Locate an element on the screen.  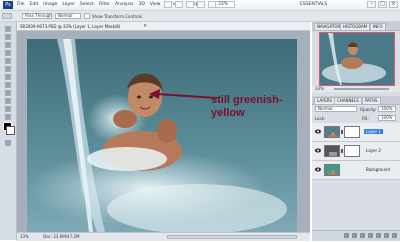
grid-icon is located at coordinates (190, 4).